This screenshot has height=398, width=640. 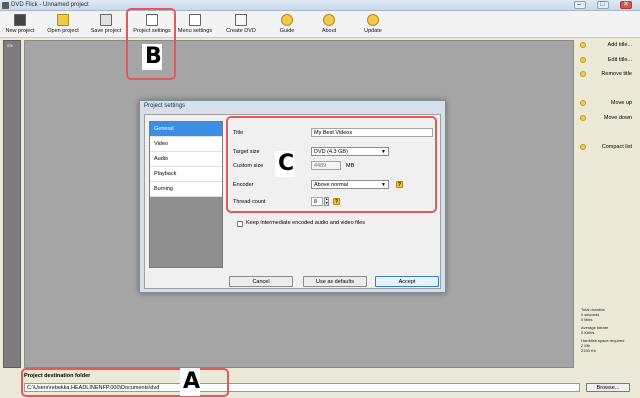 I want to click on remove-title-button: Remove title, so click(x=609, y=75).